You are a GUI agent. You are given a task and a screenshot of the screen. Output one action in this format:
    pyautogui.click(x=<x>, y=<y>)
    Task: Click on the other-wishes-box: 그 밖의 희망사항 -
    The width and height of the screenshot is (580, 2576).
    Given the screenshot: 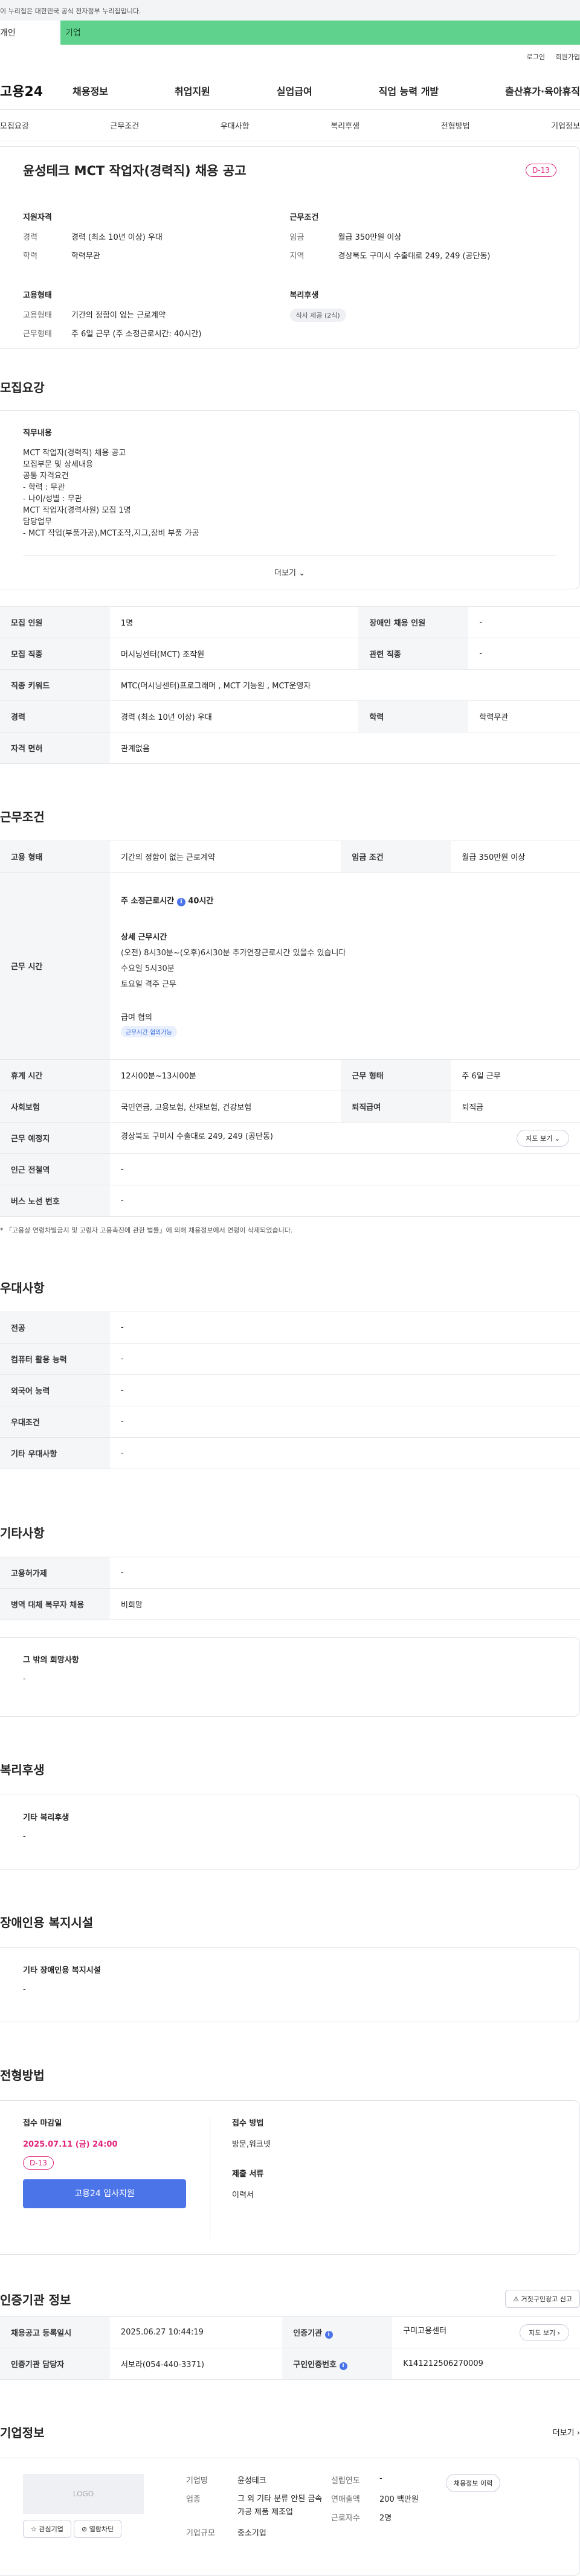 What is the action you would take?
    pyautogui.click(x=290, y=1677)
    